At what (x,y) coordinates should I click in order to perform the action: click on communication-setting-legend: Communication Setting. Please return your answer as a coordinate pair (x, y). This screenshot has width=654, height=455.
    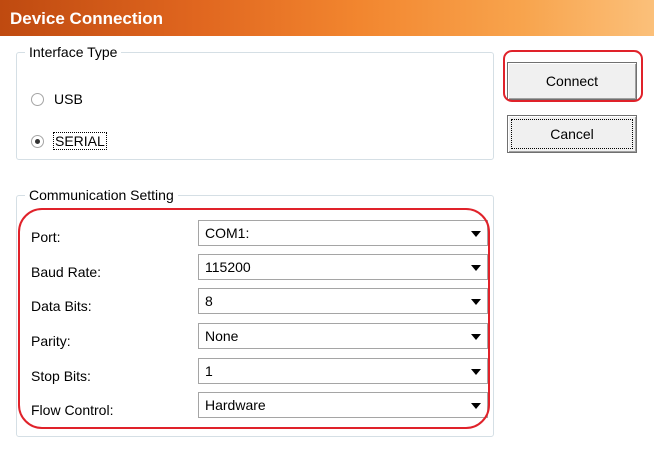
    Looking at the image, I should click on (101, 195).